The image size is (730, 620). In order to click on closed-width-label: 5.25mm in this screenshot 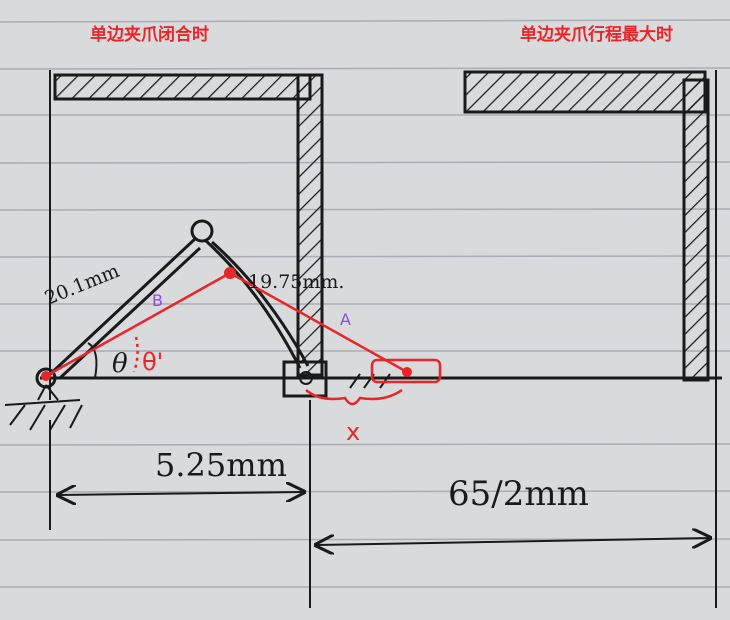, I will do `click(221, 465)`.